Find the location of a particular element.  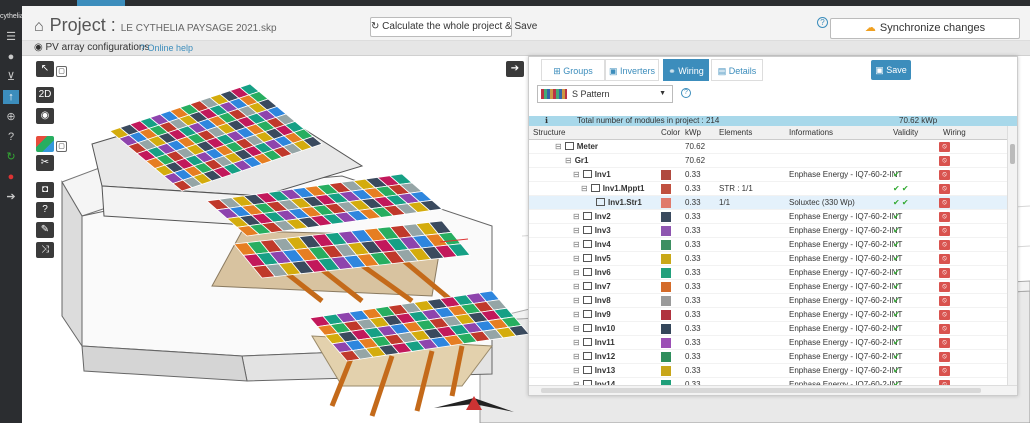

structure-cell: ⊟ Inv9 is located at coordinates (592, 315).